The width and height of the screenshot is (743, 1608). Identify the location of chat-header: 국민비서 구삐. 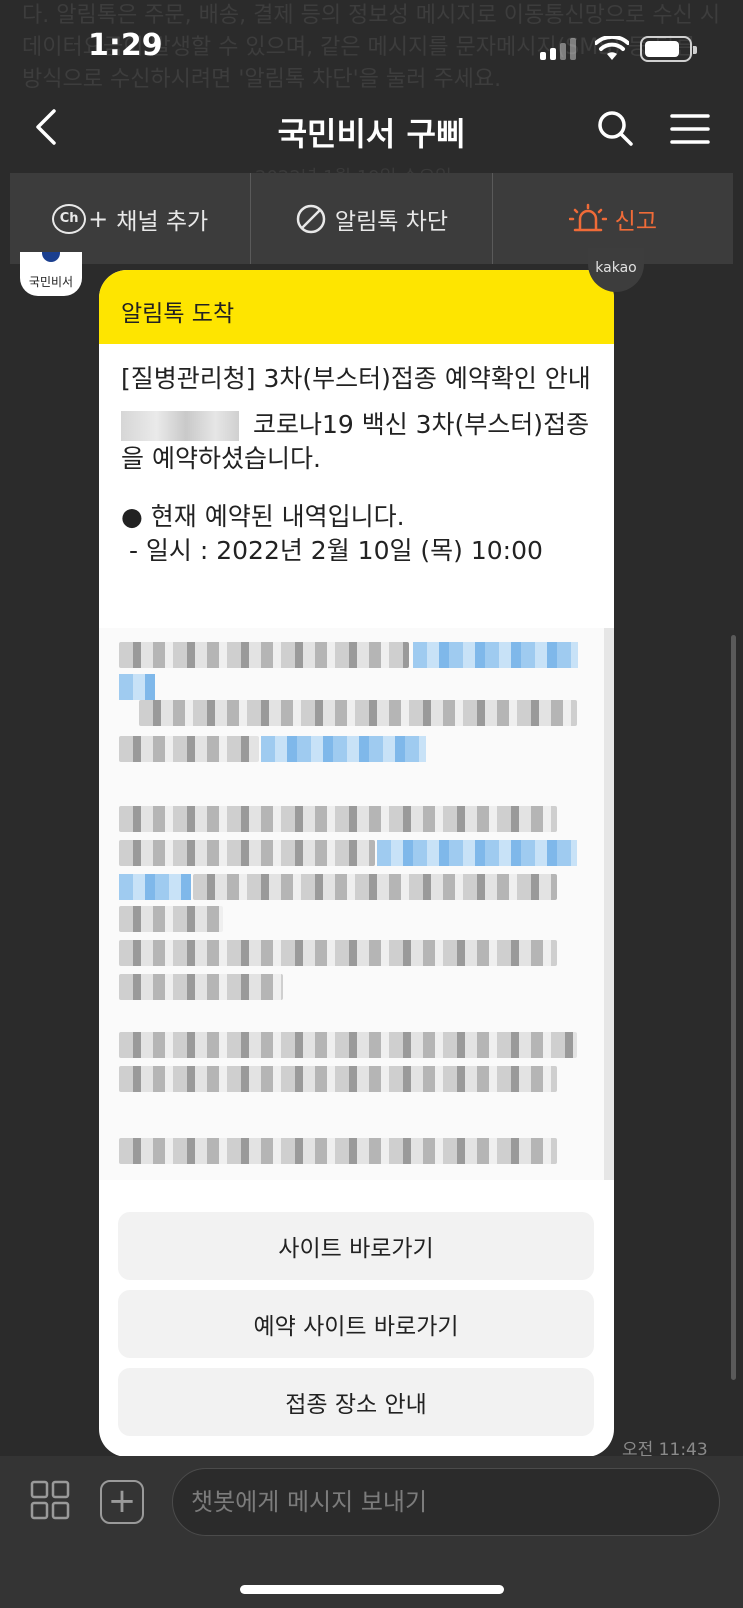
(371, 130).